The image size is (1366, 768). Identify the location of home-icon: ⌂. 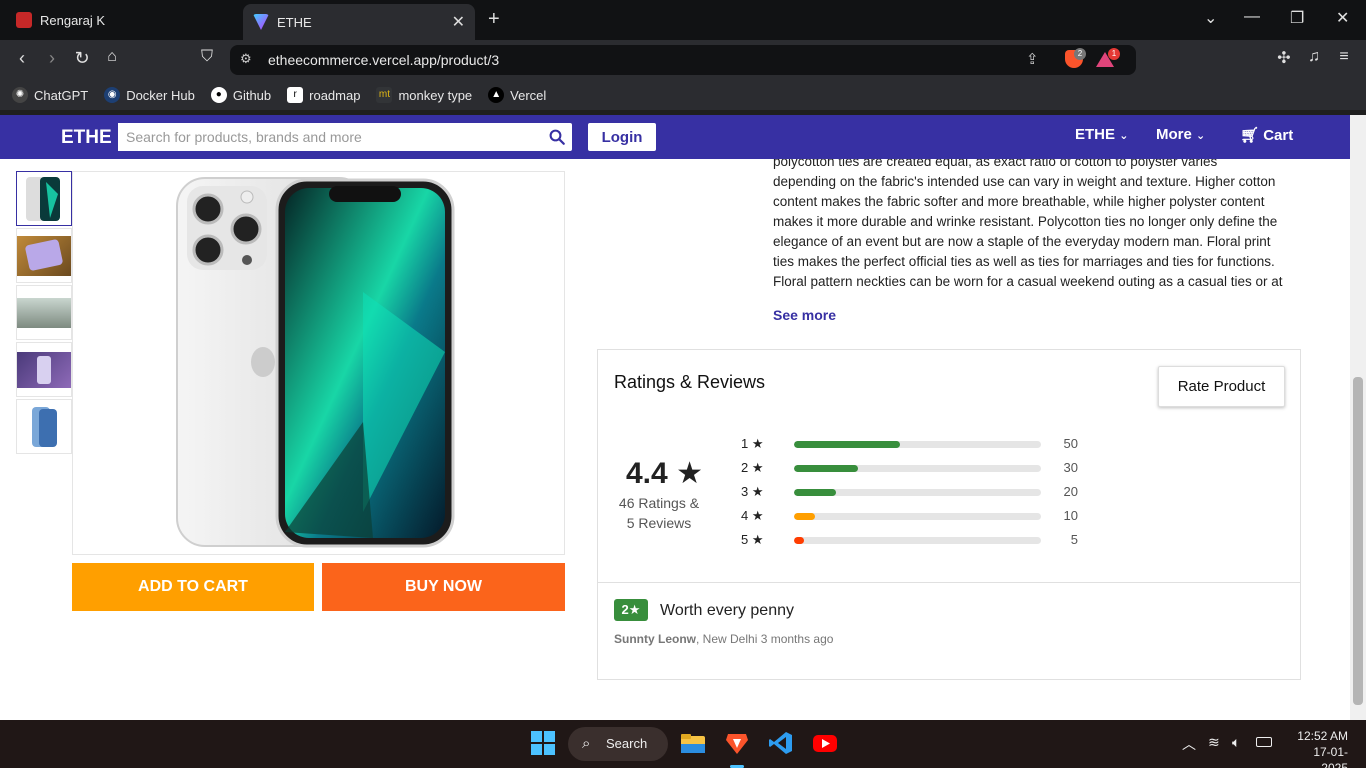
(112, 57).